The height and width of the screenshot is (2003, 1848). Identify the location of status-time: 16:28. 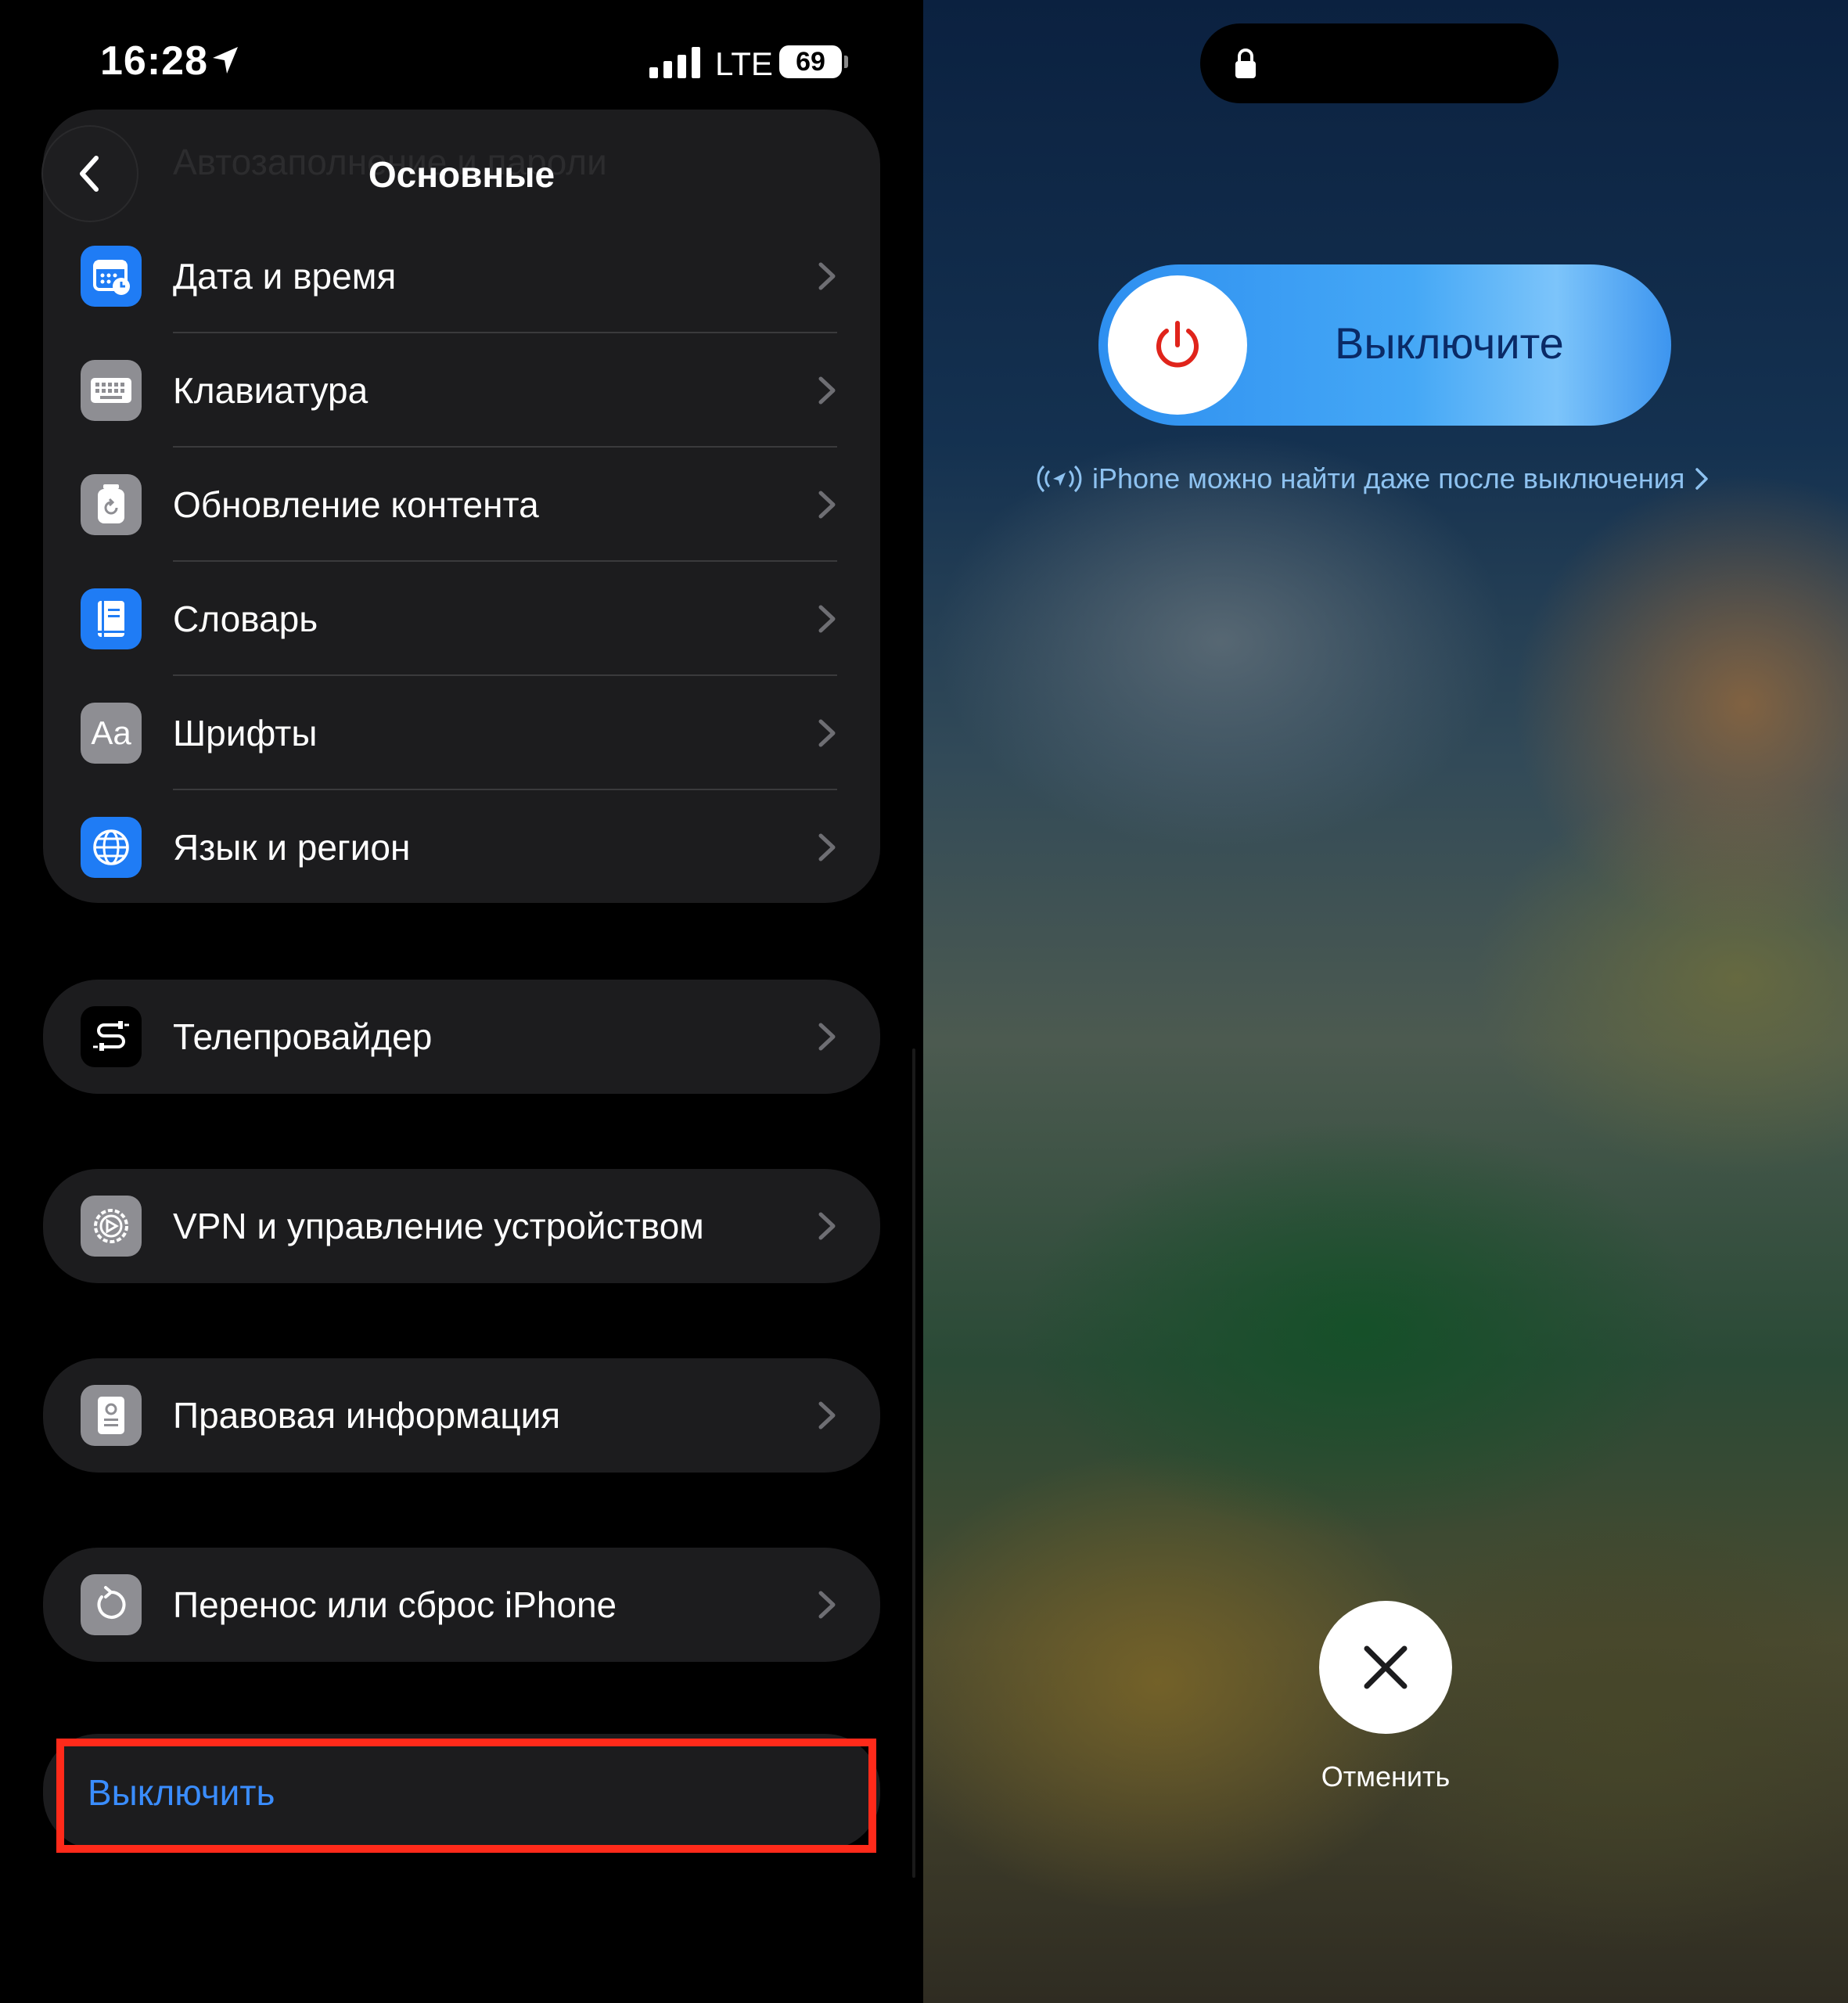
(154, 61).